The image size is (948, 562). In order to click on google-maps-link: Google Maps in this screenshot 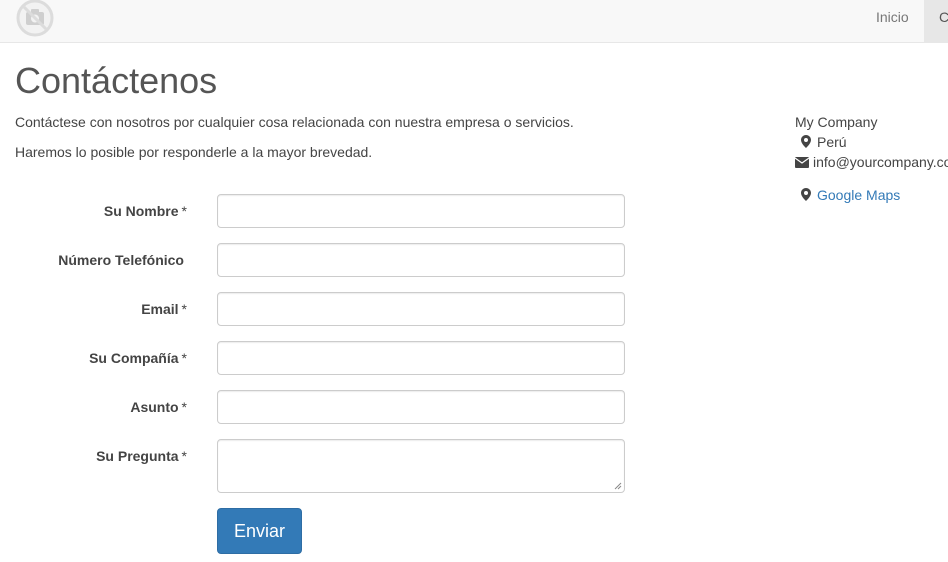, I will do `click(858, 195)`.